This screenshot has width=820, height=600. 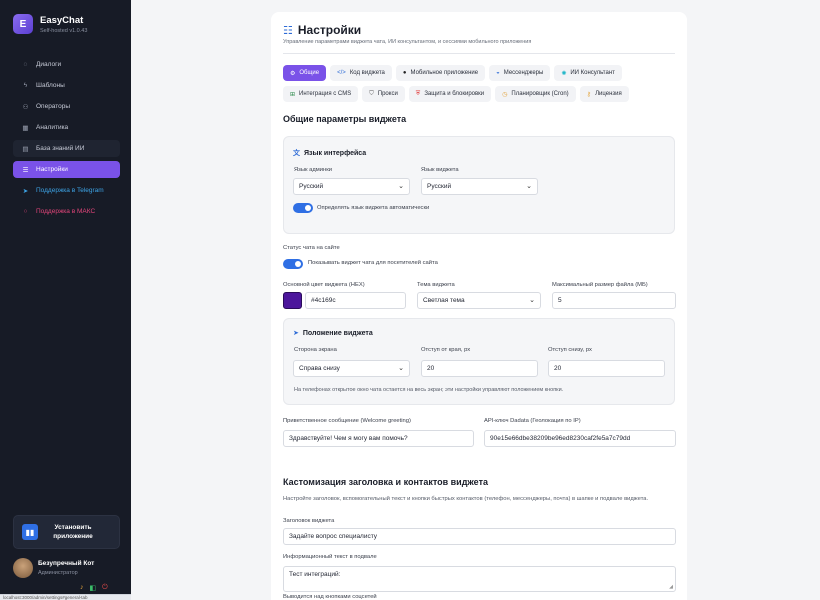 I want to click on offset-y-input: 20, so click(x=606, y=368).